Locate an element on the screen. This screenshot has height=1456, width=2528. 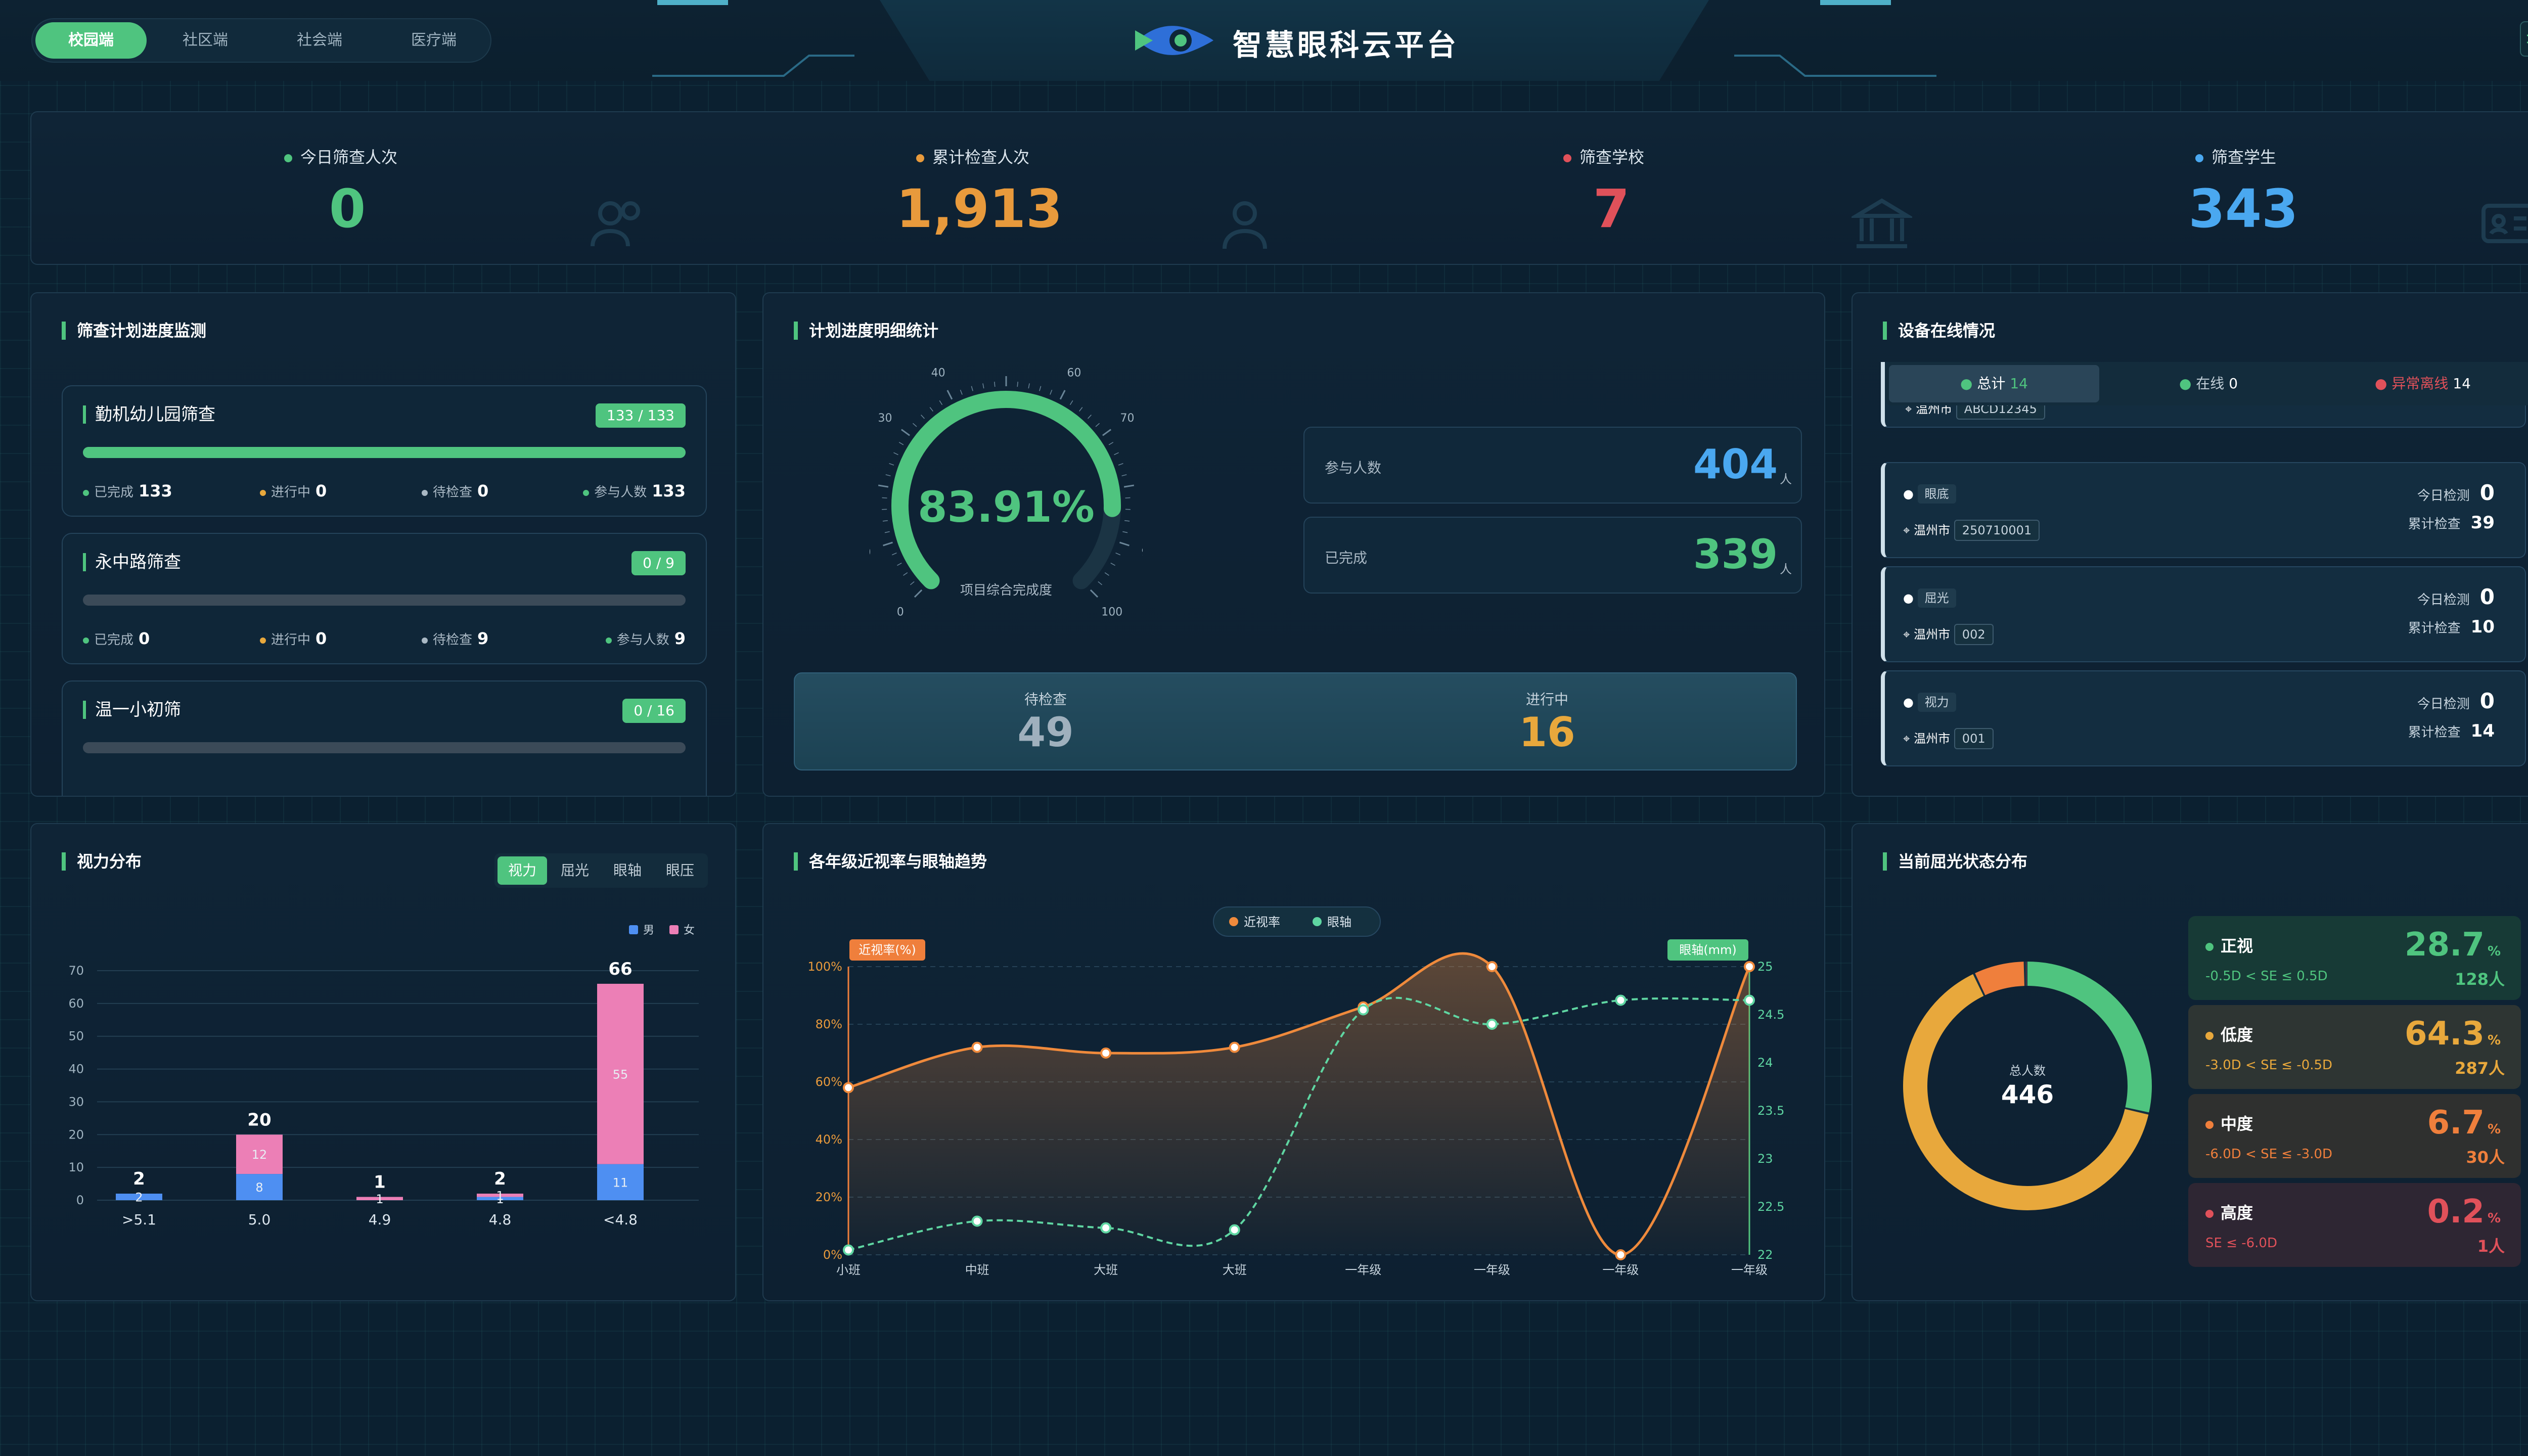
legend-label-myopia: 近视率 is located at coordinates (1262, 922).